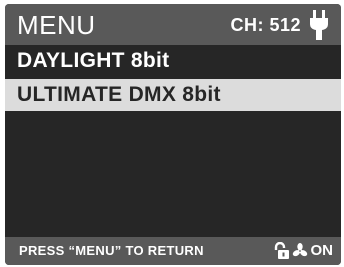  Describe the element at coordinates (173, 95) in the screenshot. I see `menu-item-ultimate-dmx: ULTIMATE DMX 8bit` at that location.